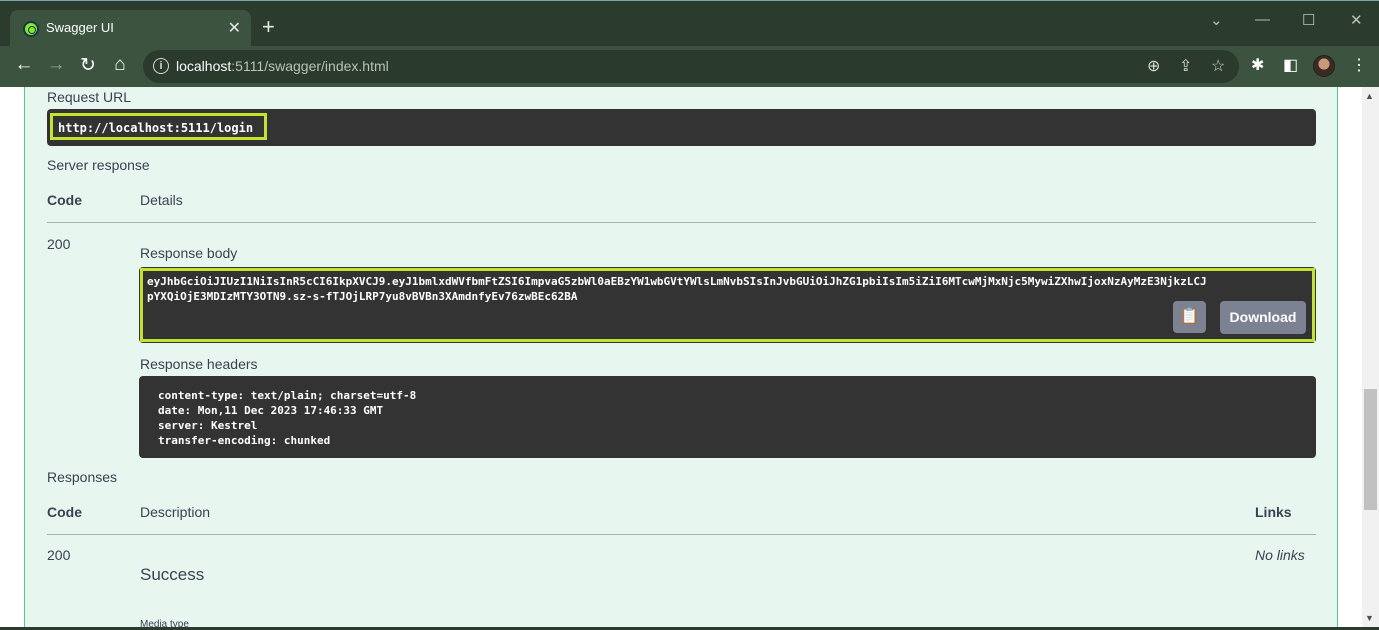 The height and width of the screenshot is (630, 1379). What do you see at coordinates (1273, 512) in the screenshot?
I see `responses-links-header: Links` at bounding box center [1273, 512].